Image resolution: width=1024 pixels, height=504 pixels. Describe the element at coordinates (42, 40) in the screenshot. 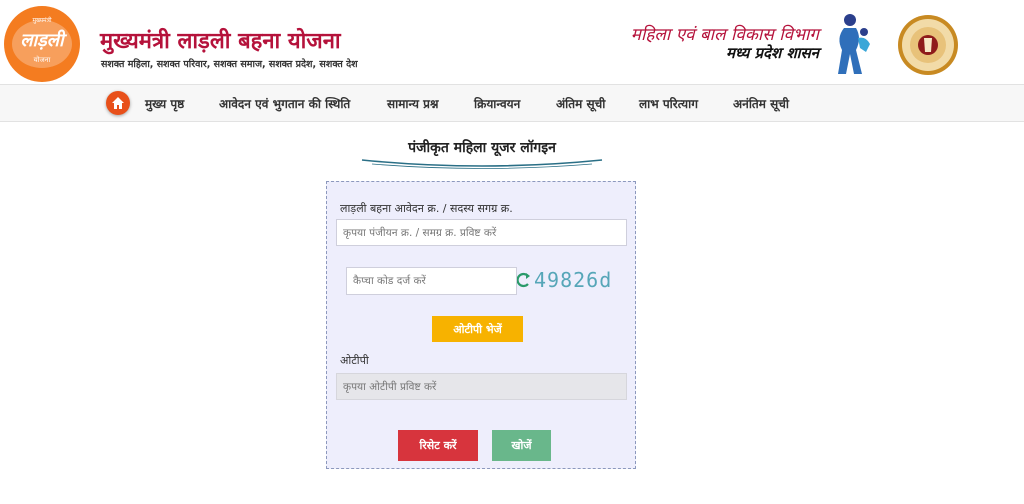

I see `logo-text-main: लाड़ली` at that location.